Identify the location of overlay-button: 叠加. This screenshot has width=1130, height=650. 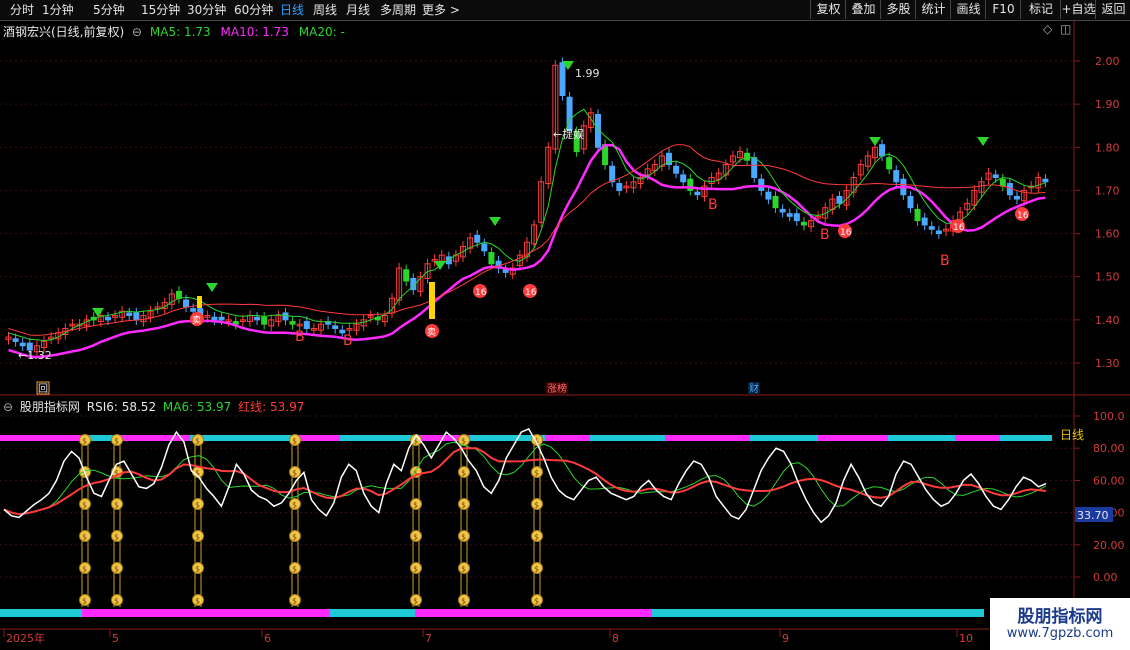
(863, 9).